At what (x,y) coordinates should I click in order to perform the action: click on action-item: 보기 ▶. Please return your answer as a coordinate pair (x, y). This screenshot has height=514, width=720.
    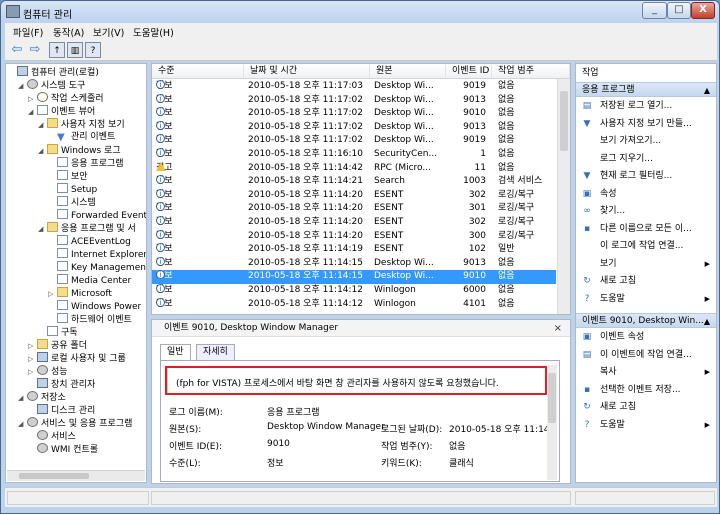
    Looking at the image, I should click on (646, 264).